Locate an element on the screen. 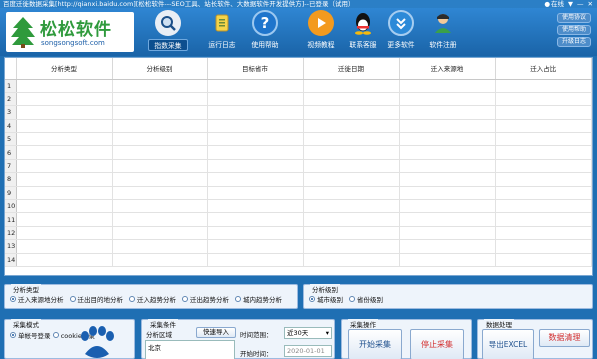  table-row: 3 is located at coordinates (298, 112).